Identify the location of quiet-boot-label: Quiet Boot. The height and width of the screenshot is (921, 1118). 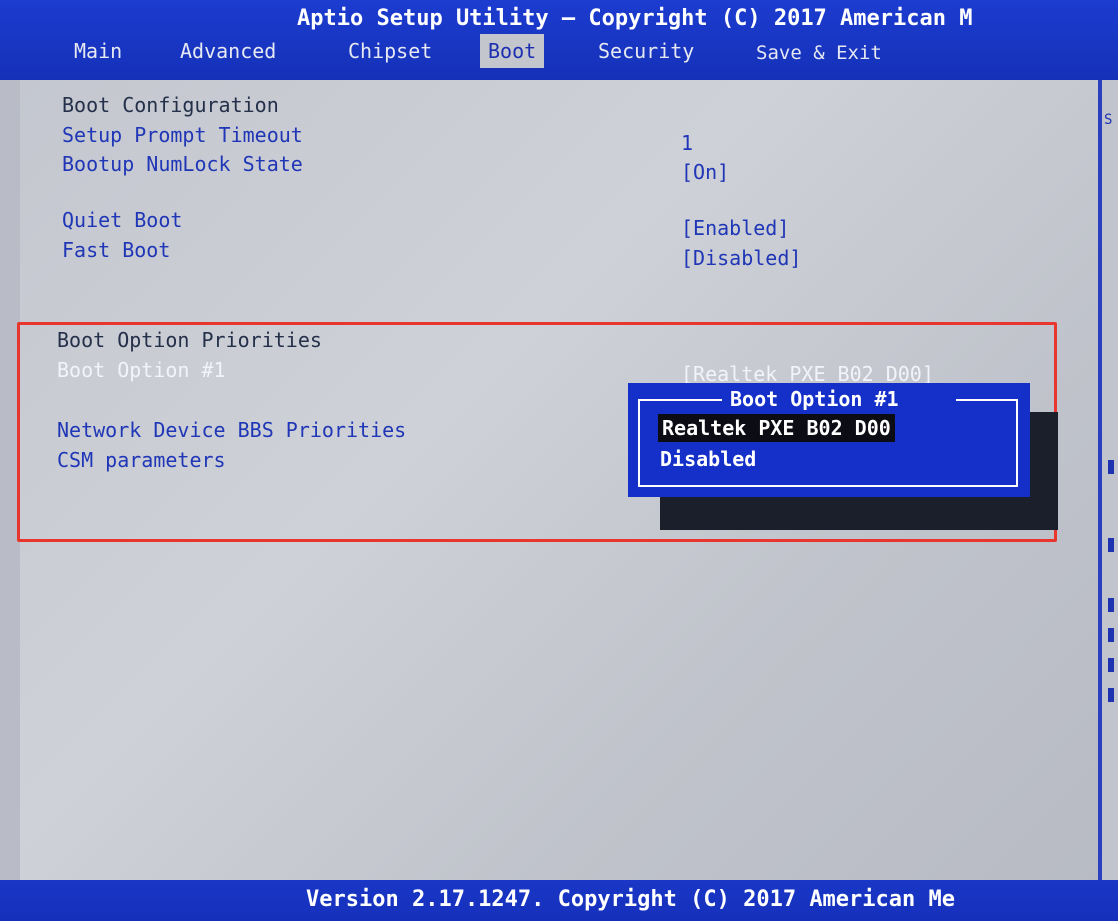
(122, 220).